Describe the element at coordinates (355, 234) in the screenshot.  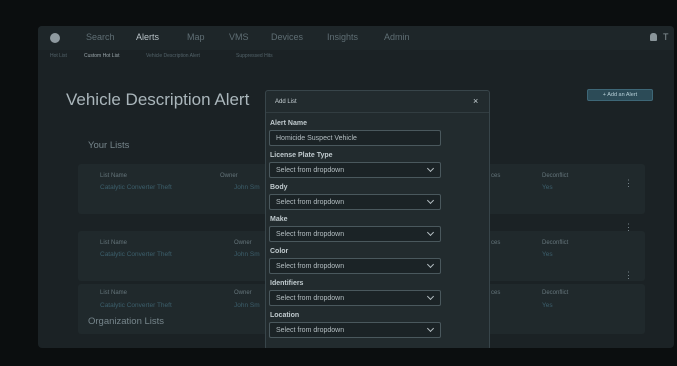
I see `make-select: Select from dropdown` at that location.